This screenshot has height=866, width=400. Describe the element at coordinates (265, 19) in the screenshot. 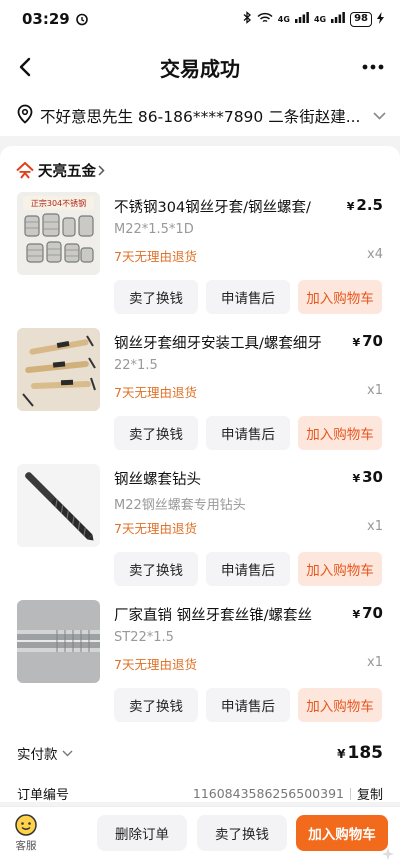

I see `wifi-icon` at that location.